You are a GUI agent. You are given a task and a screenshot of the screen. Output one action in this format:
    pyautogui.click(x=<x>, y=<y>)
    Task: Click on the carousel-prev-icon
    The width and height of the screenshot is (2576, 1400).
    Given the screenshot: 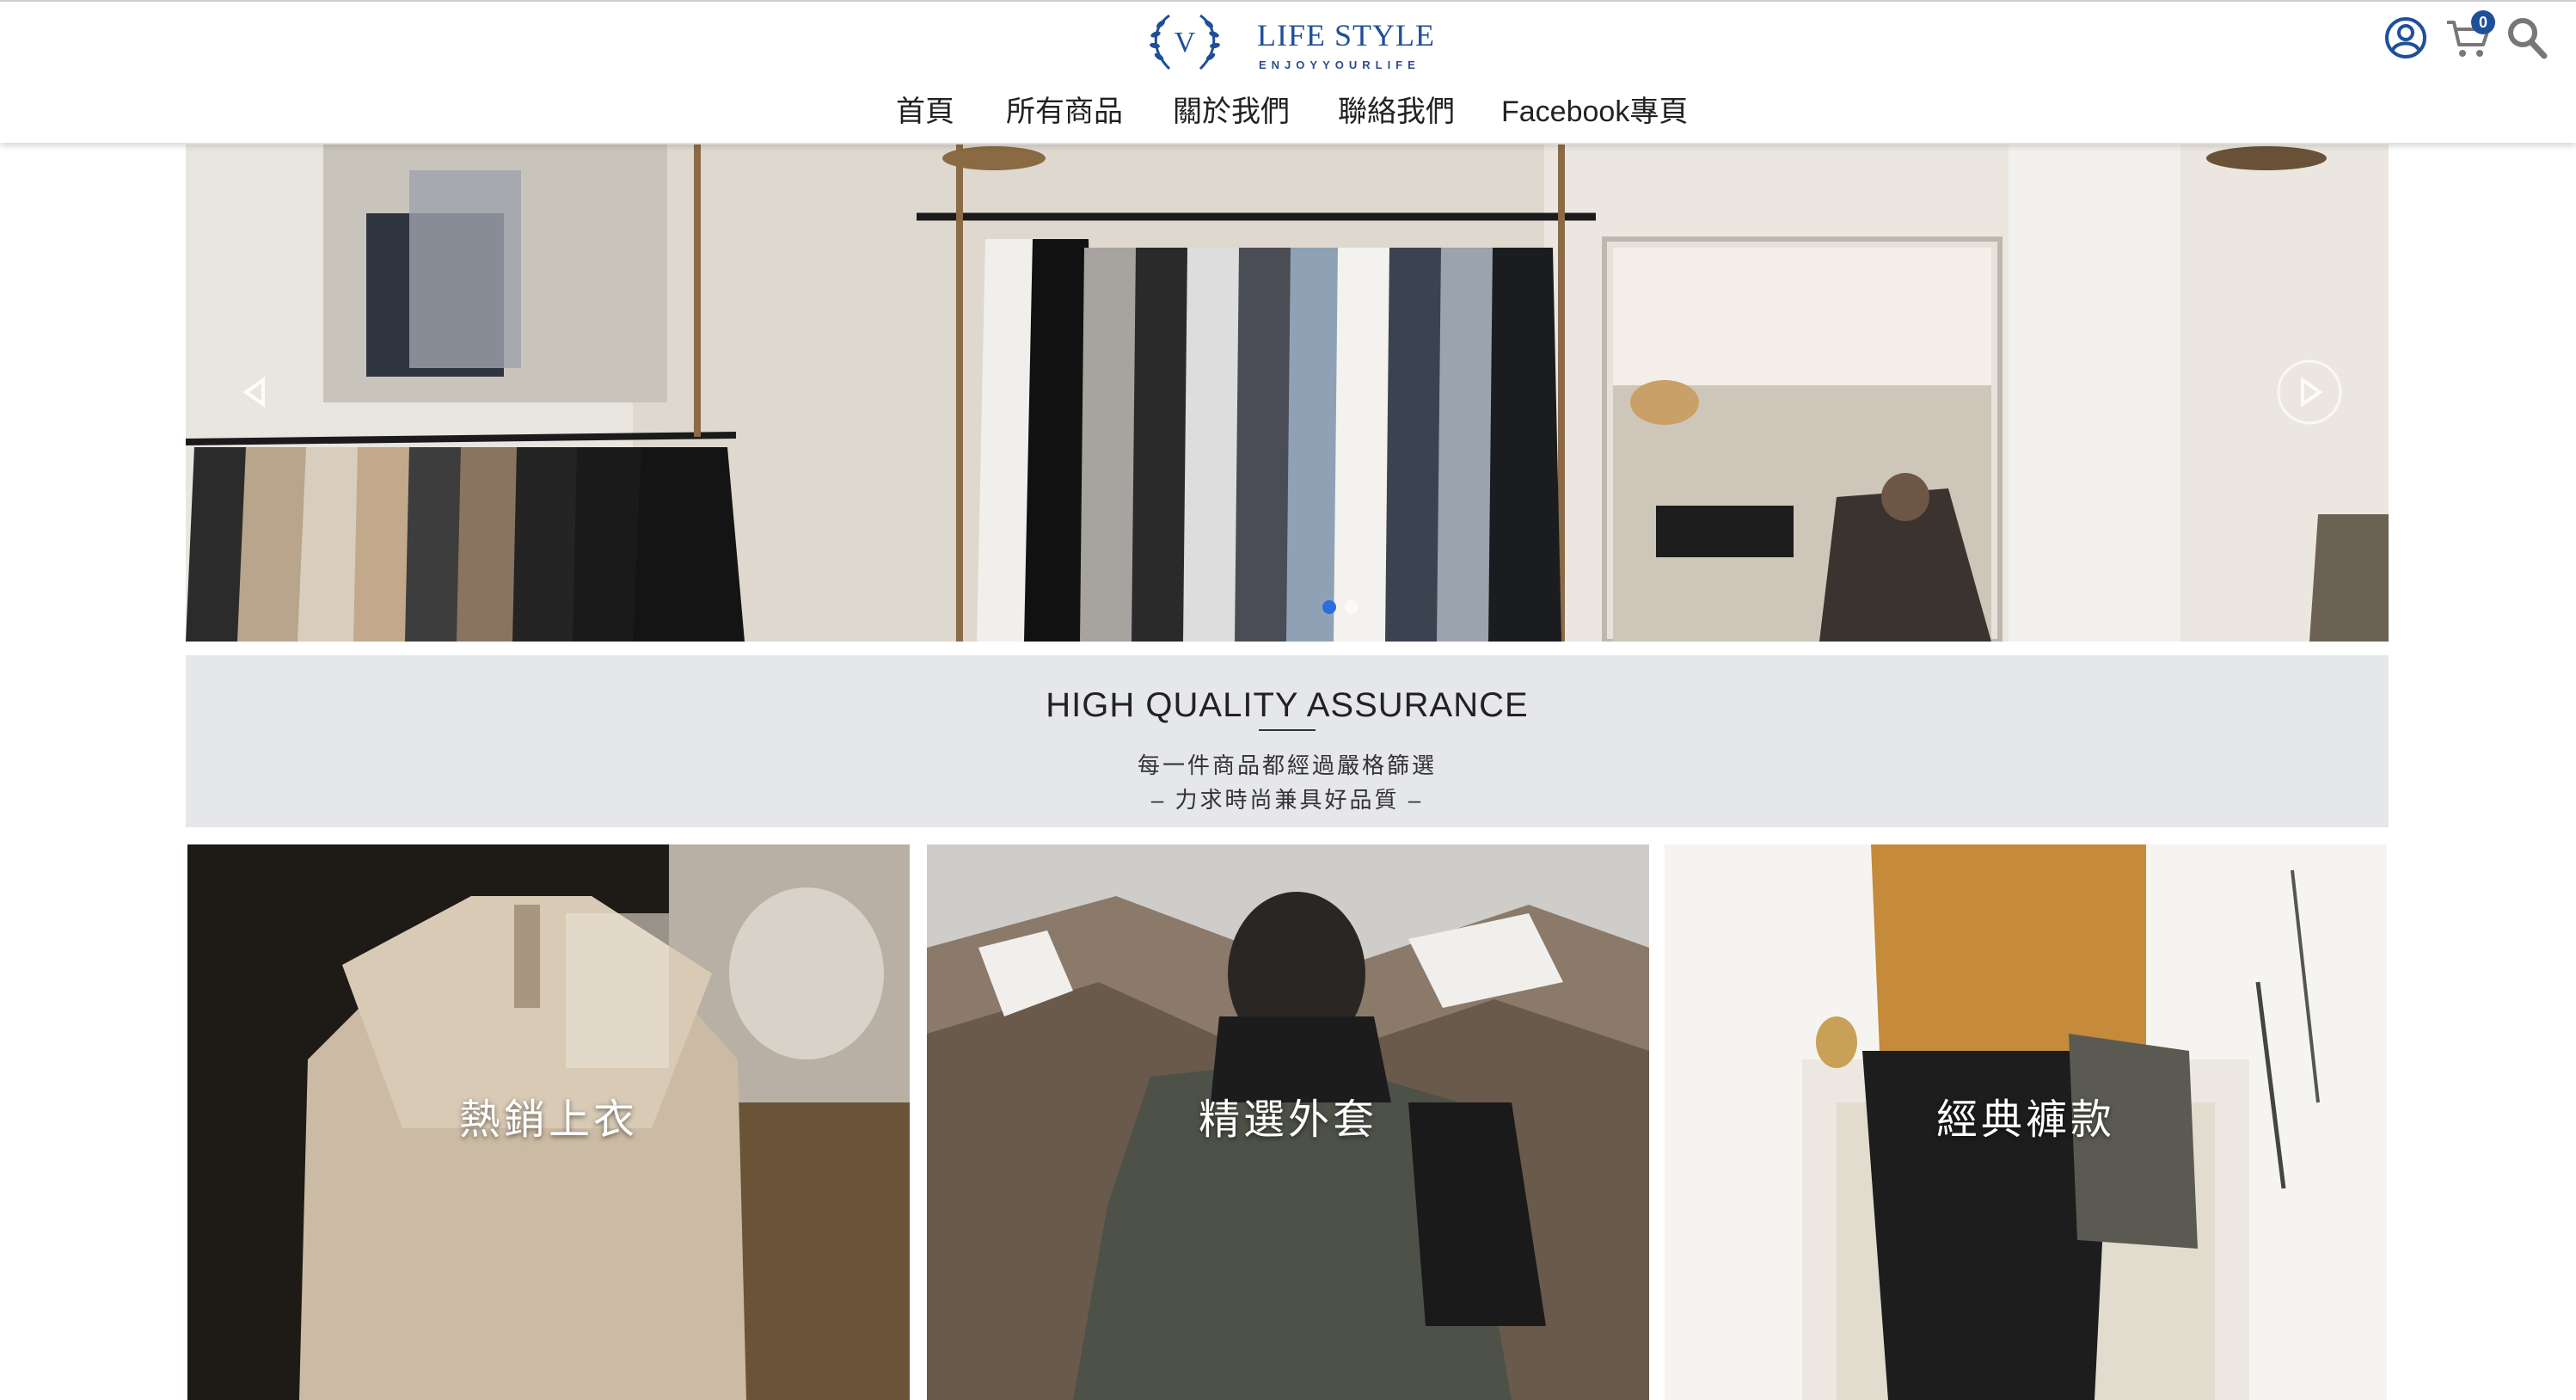 What is the action you would take?
    pyautogui.click(x=254, y=392)
    